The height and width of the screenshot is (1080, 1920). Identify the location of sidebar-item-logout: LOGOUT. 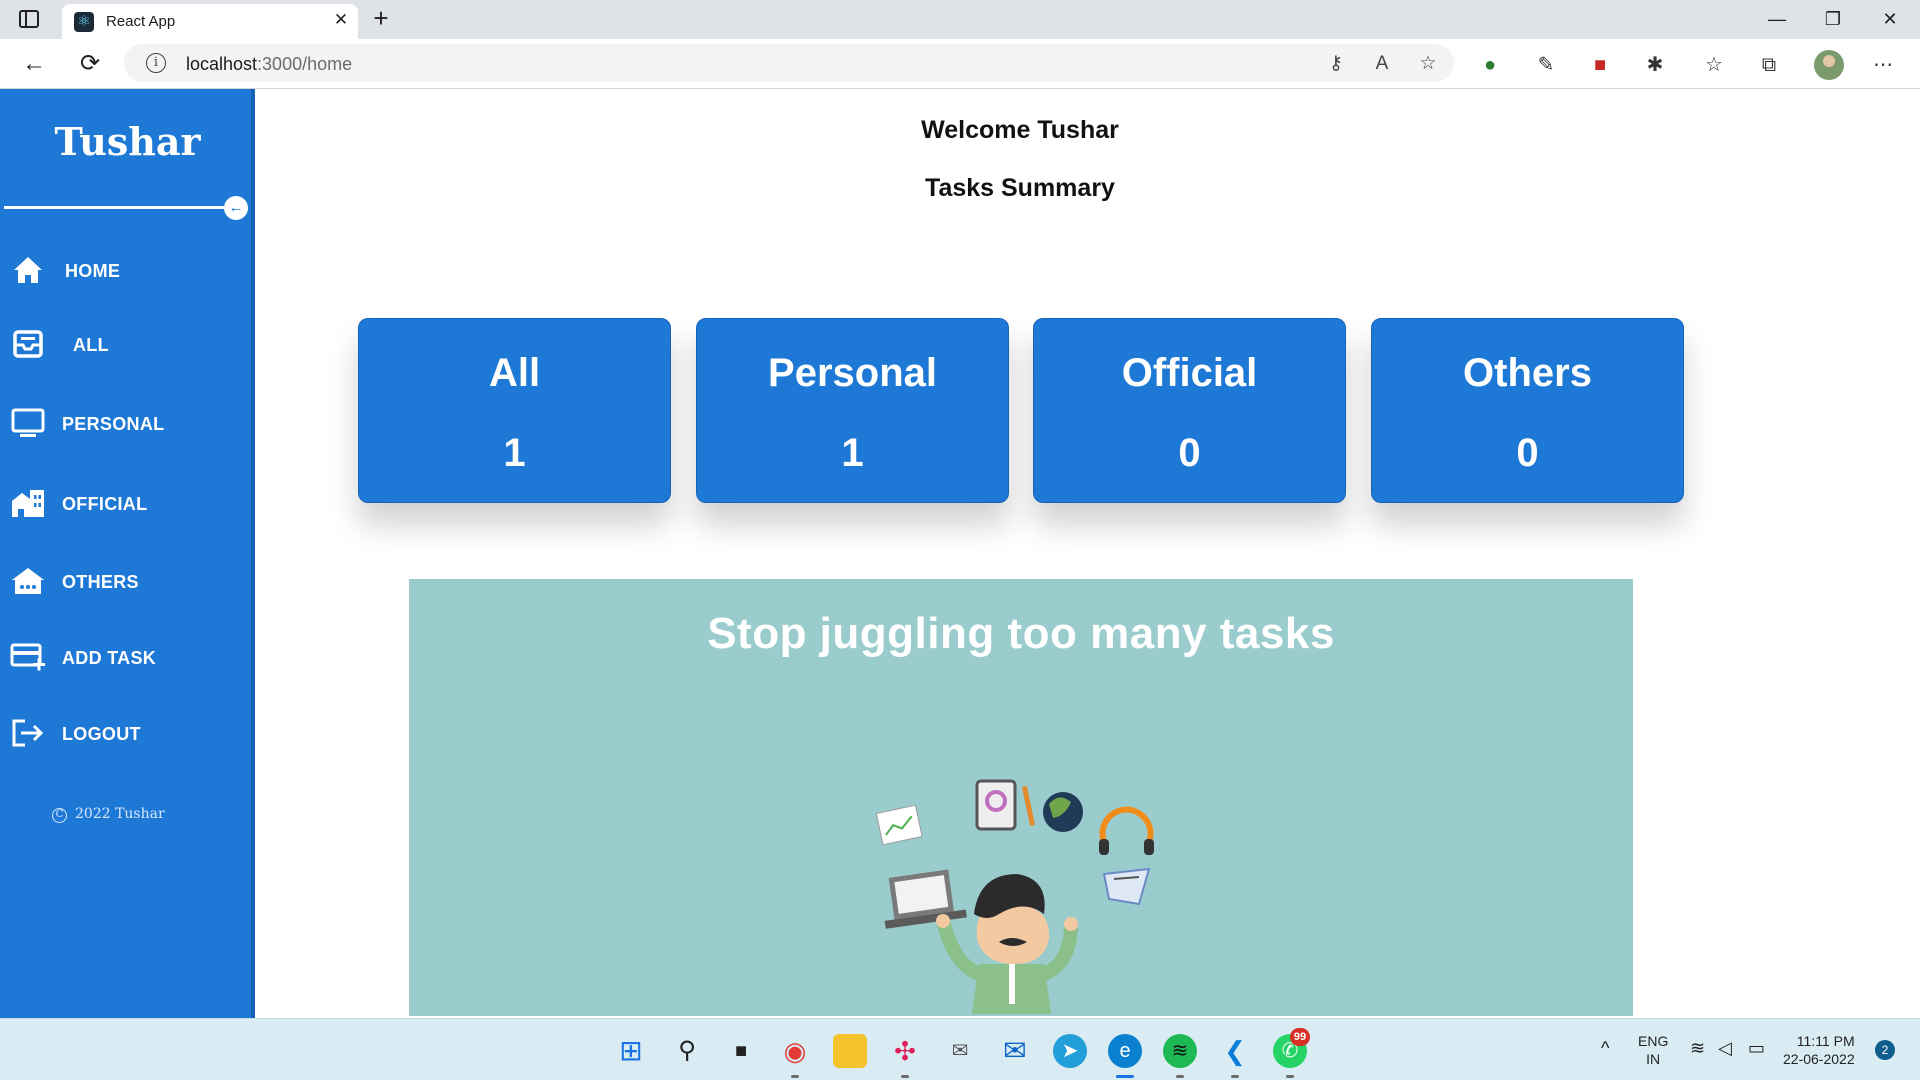
(127, 733).